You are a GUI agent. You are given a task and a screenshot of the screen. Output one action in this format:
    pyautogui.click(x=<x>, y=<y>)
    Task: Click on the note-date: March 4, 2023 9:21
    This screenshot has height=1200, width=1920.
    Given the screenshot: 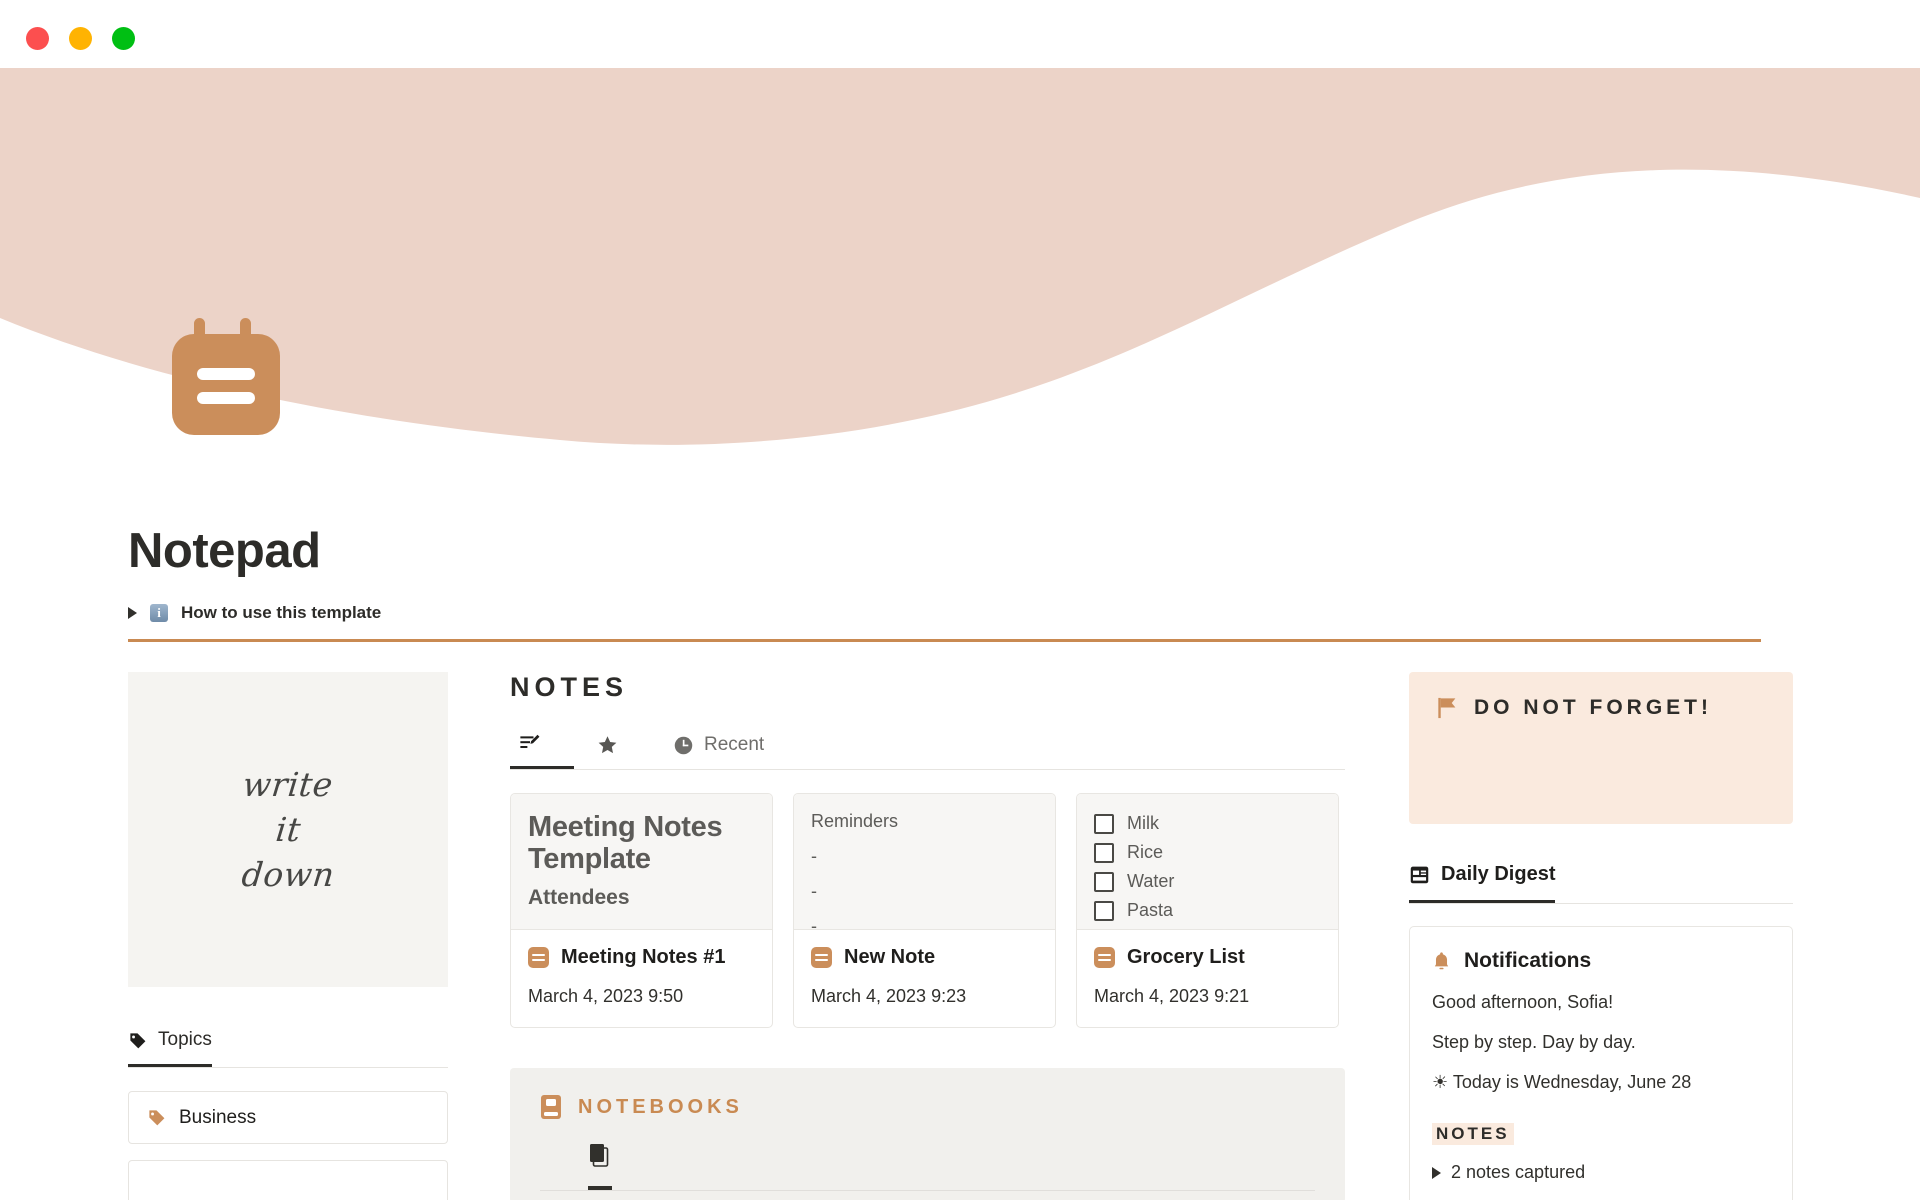 What is the action you would take?
    pyautogui.click(x=1172, y=996)
    